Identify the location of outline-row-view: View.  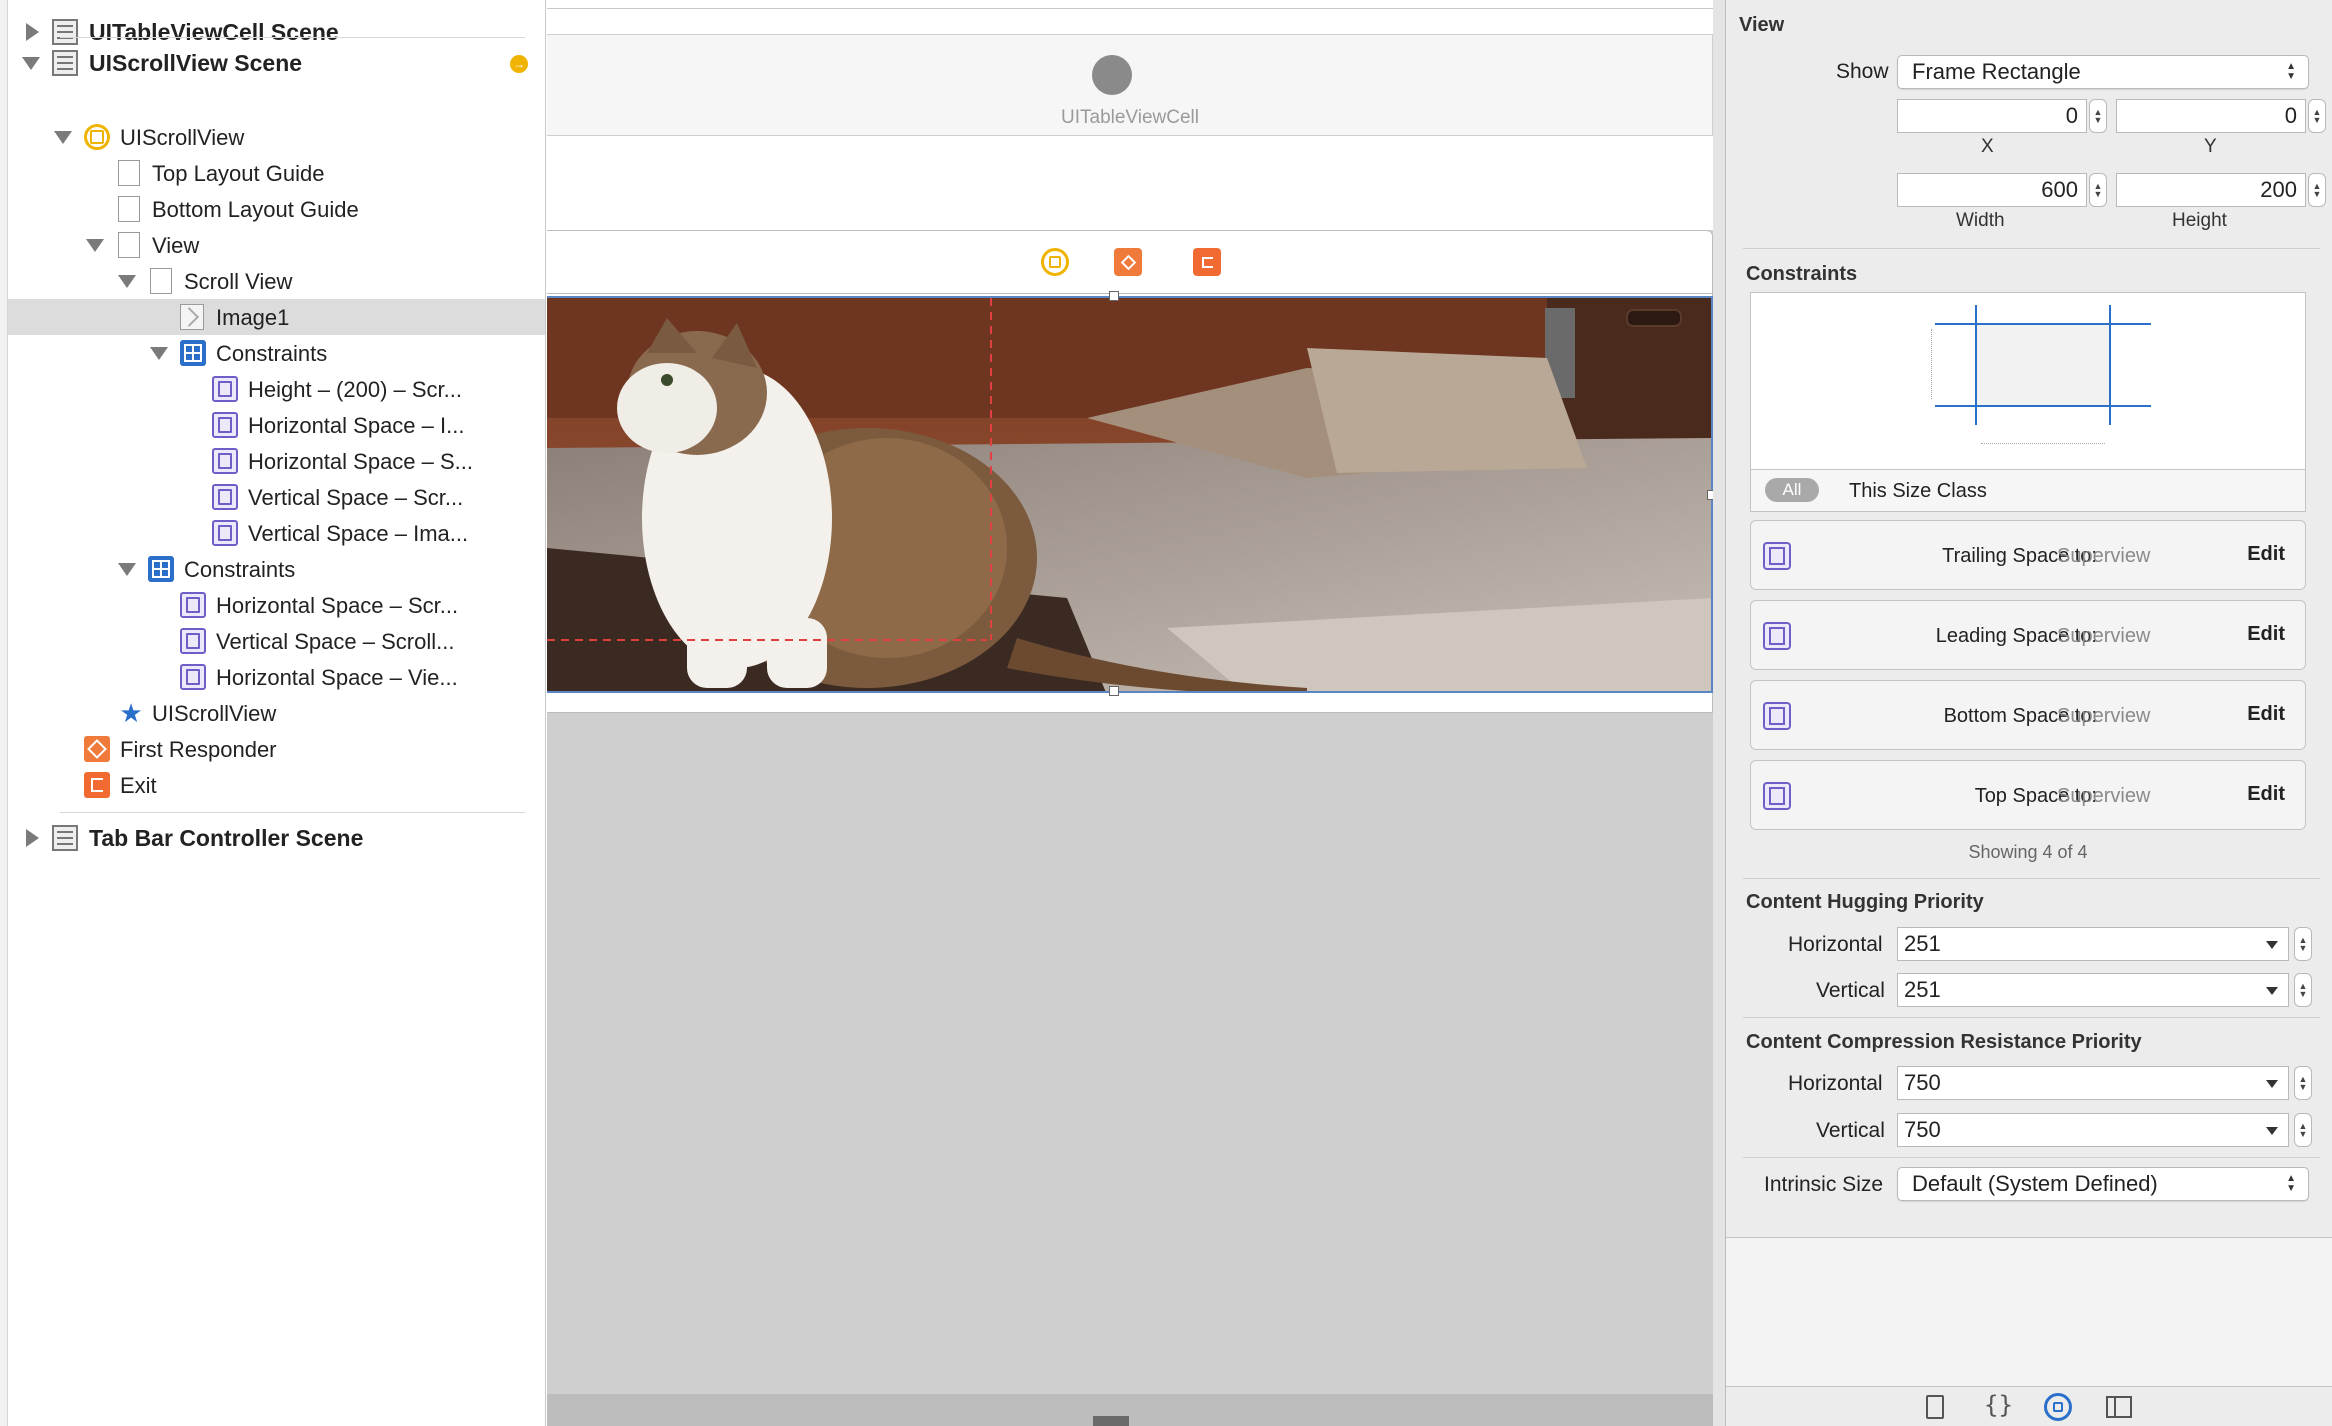
(276, 245).